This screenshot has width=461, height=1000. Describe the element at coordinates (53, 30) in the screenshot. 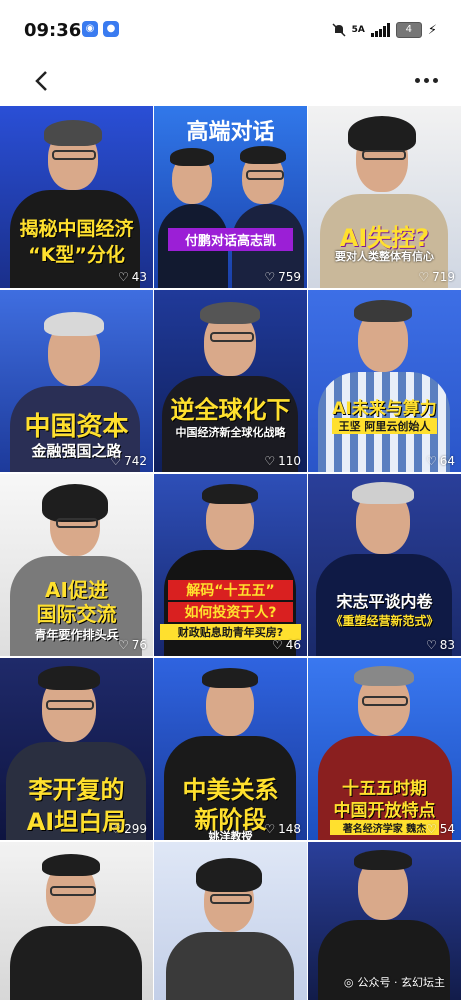

I see `clock: 09:36` at that location.